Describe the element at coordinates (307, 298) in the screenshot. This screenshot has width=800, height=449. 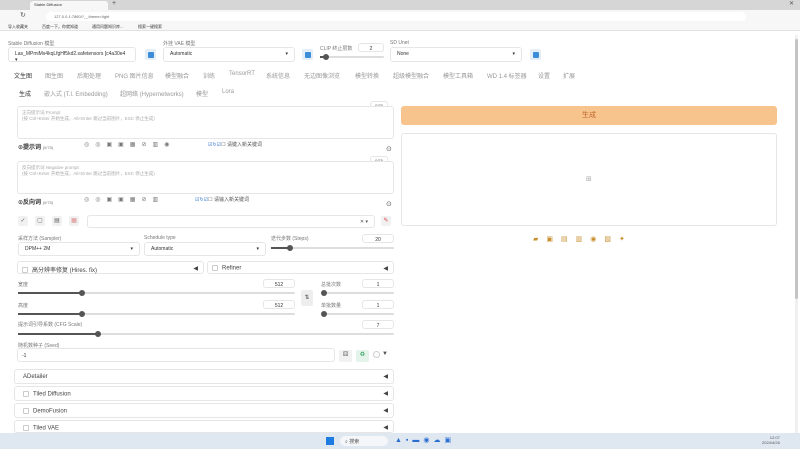
I see `swap-dimensions-icon: ⇅` at that location.